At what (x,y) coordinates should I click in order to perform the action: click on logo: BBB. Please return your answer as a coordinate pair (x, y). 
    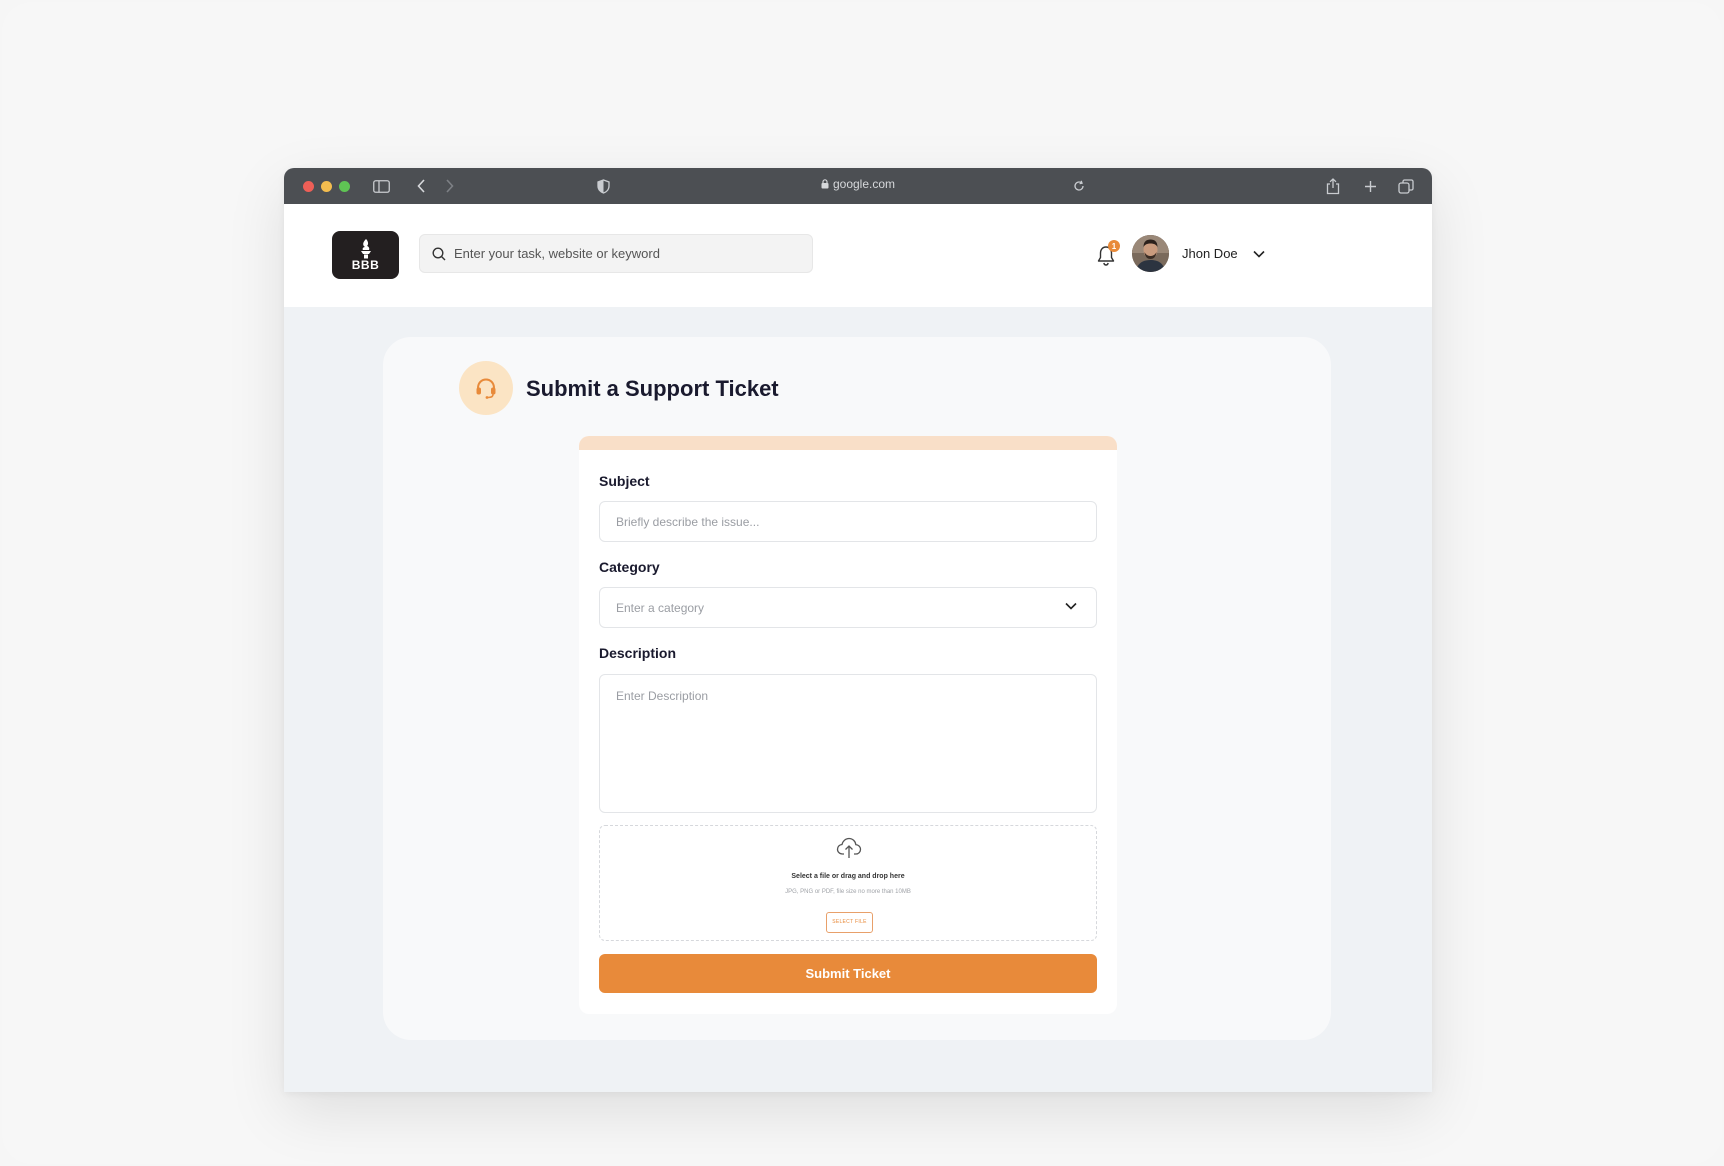
    Looking at the image, I should click on (365, 255).